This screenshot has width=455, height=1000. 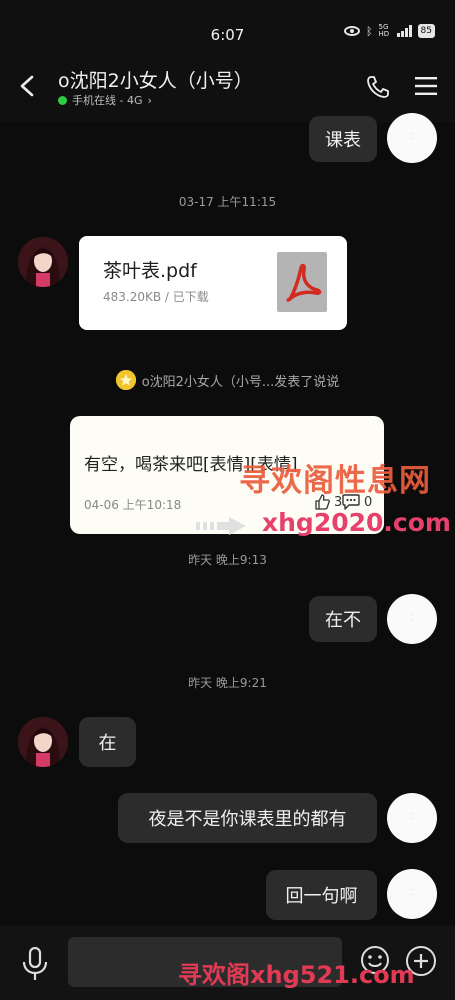 I want to click on back-icon, so click(x=28, y=86).